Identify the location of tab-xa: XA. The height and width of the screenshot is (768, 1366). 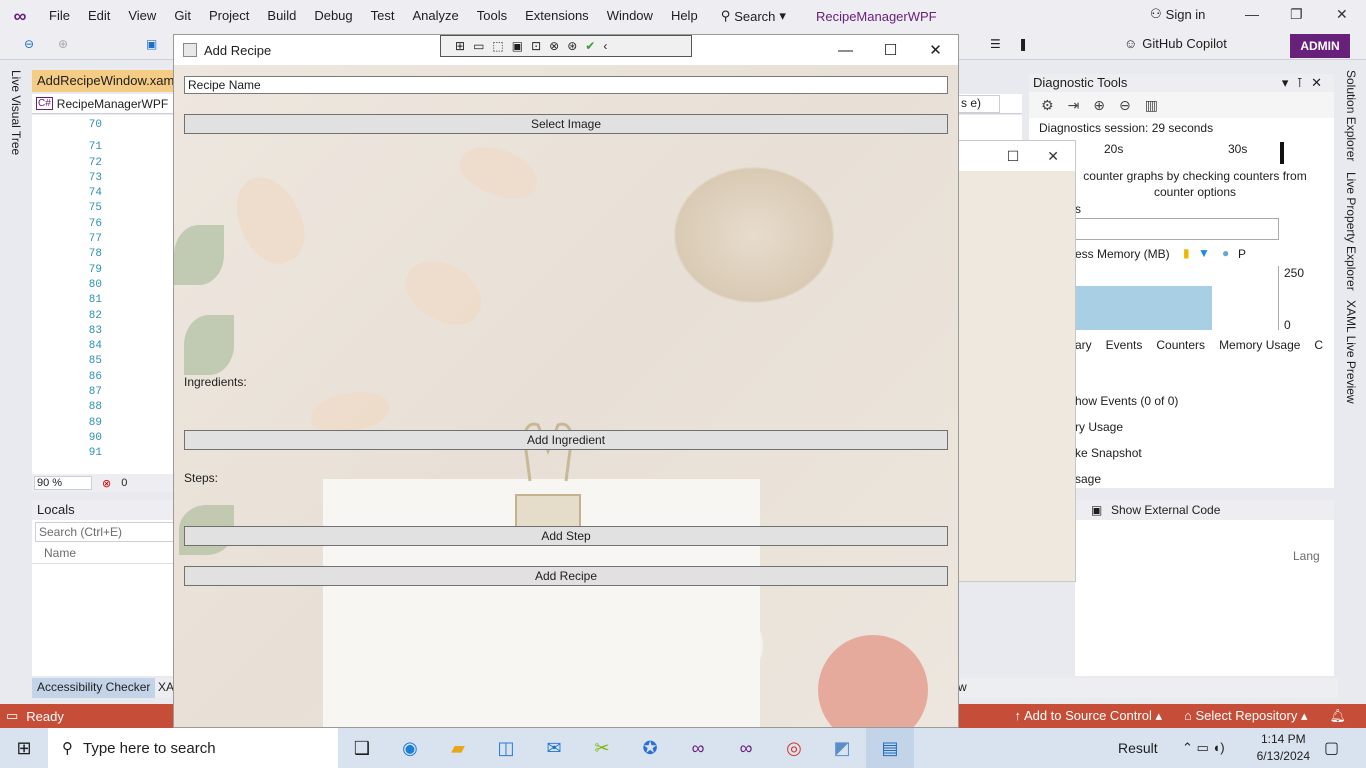
(166, 687).